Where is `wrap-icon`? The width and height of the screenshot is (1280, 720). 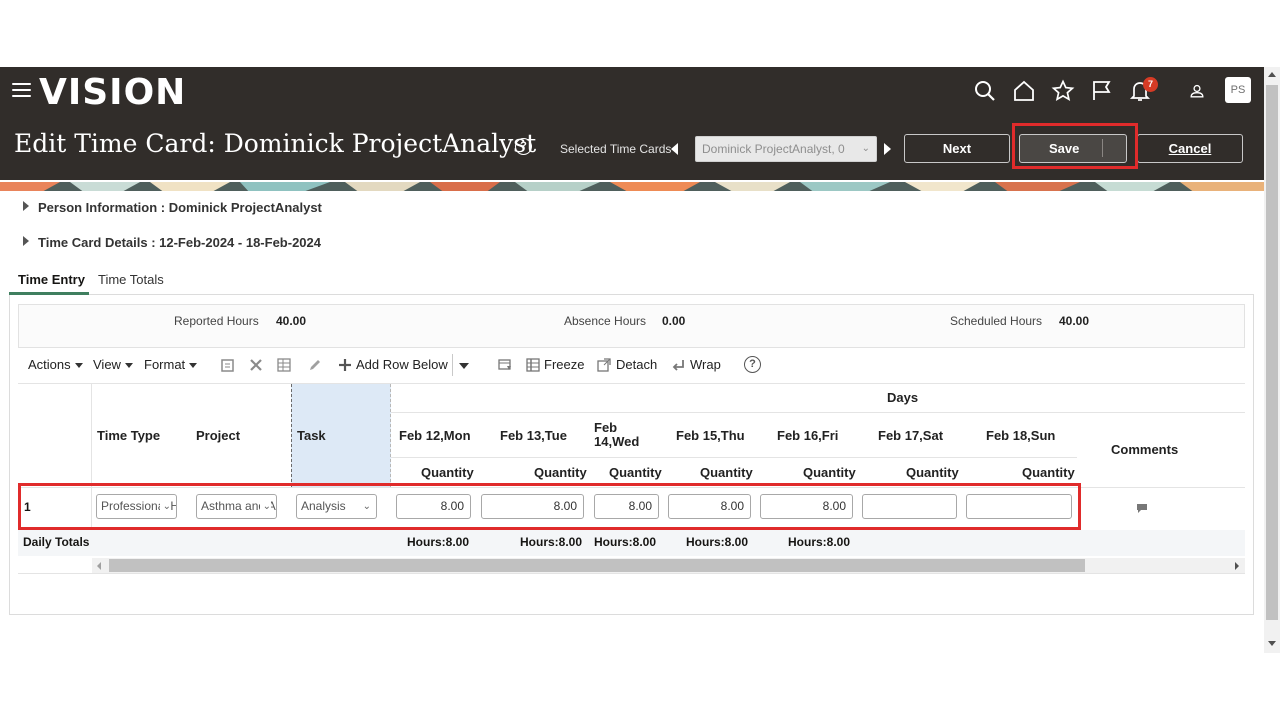 wrap-icon is located at coordinates (679, 365).